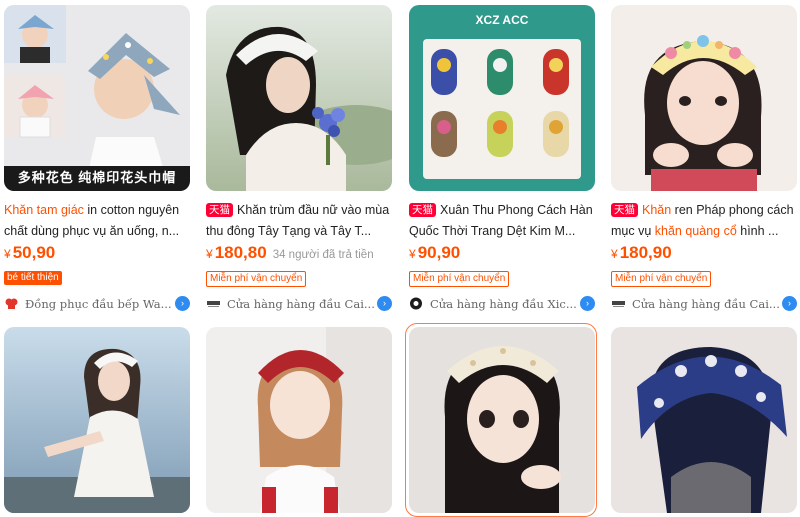 This screenshot has height=517, width=800. I want to click on product-image-indigo-scarf, so click(704, 420).